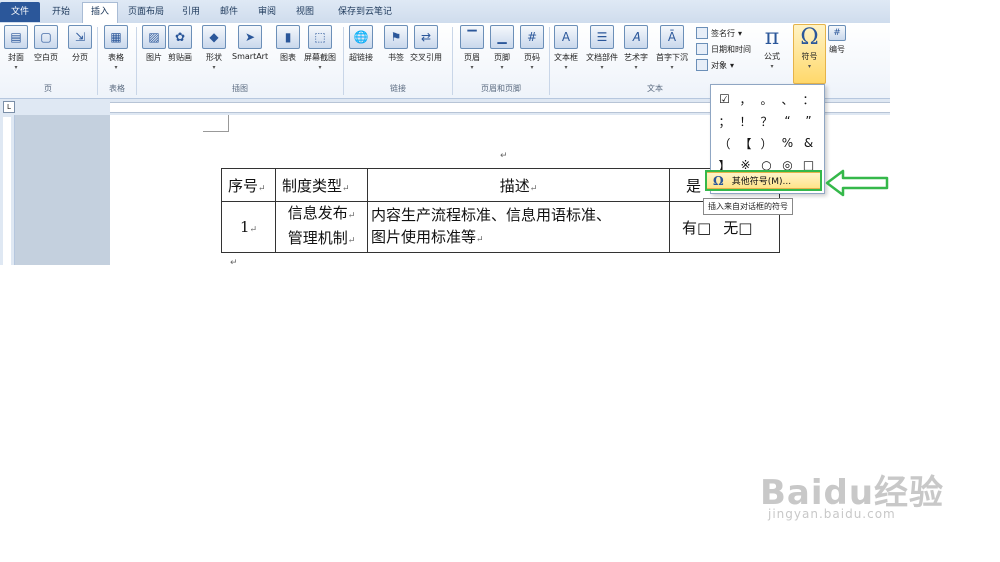 This screenshot has width=1000, height=562. What do you see at coordinates (48, 88) in the screenshot?
I see `group-label-page: 页` at bounding box center [48, 88].